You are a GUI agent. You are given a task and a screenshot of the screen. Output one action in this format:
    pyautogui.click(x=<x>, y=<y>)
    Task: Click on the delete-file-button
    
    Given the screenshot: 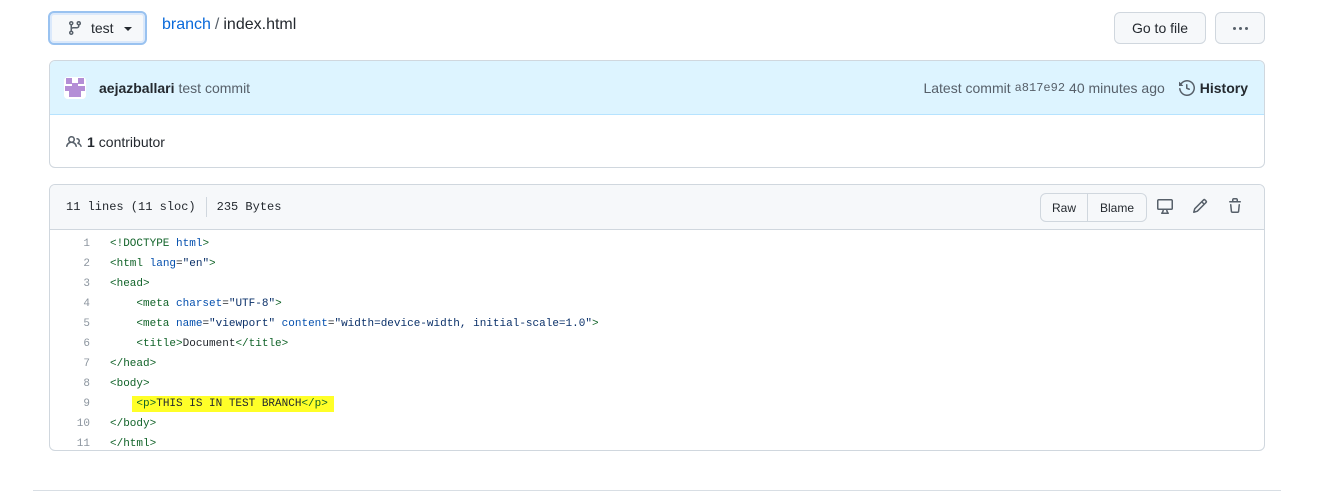 What is the action you would take?
    pyautogui.click(x=1235, y=206)
    